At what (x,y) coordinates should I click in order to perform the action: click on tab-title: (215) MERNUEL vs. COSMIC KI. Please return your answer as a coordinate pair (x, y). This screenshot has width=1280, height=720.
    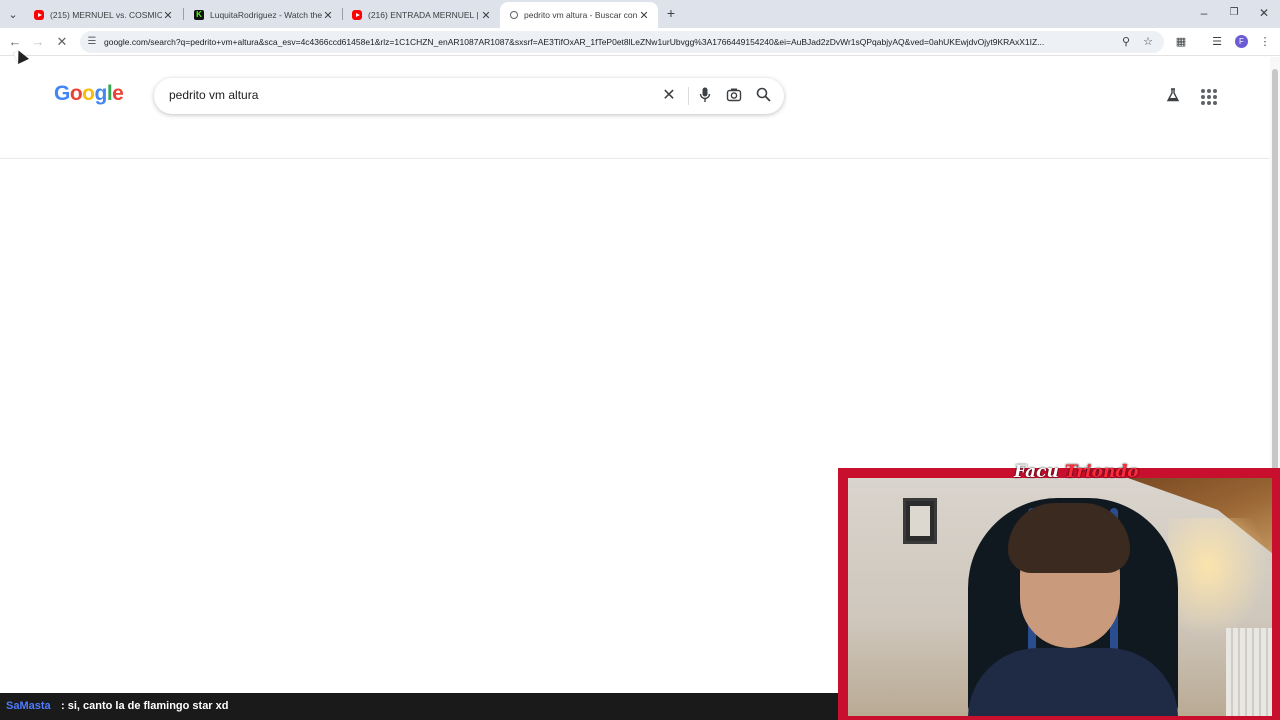
    Looking at the image, I should click on (106, 15).